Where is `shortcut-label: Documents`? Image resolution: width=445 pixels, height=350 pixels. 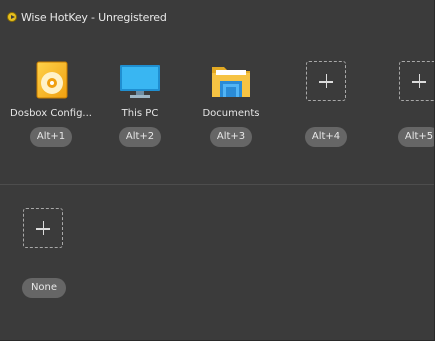 shortcut-label: Documents is located at coordinates (231, 113).